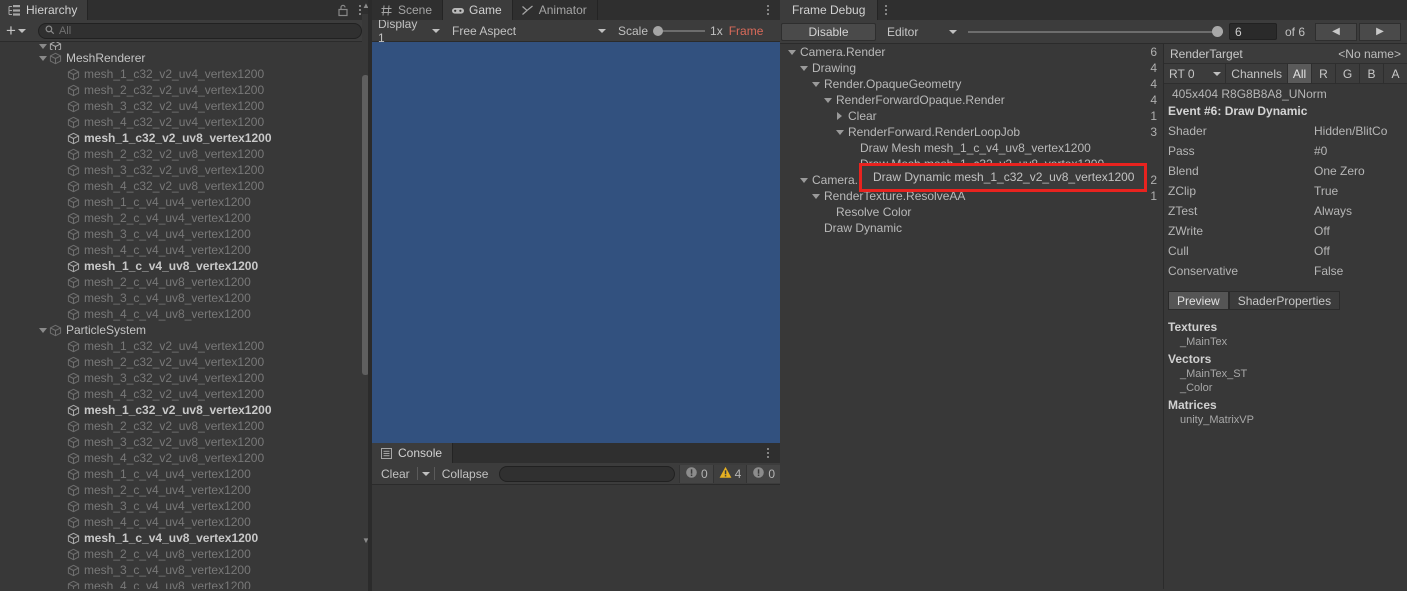  What do you see at coordinates (186, 46) in the screenshot?
I see `hierarchy-row-partial` at bounding box center [186, 46].